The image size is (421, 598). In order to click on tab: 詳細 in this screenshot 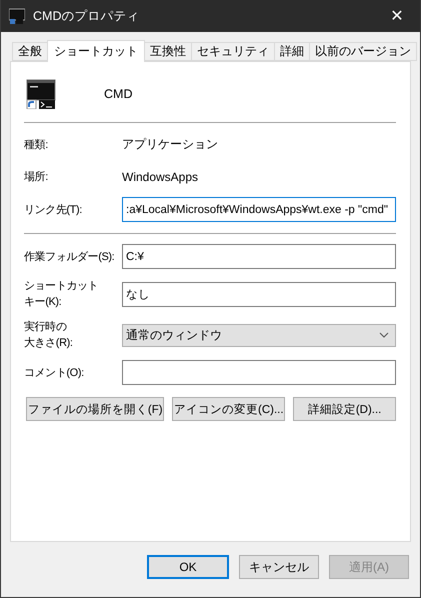, I will do `click(292, 51)`.